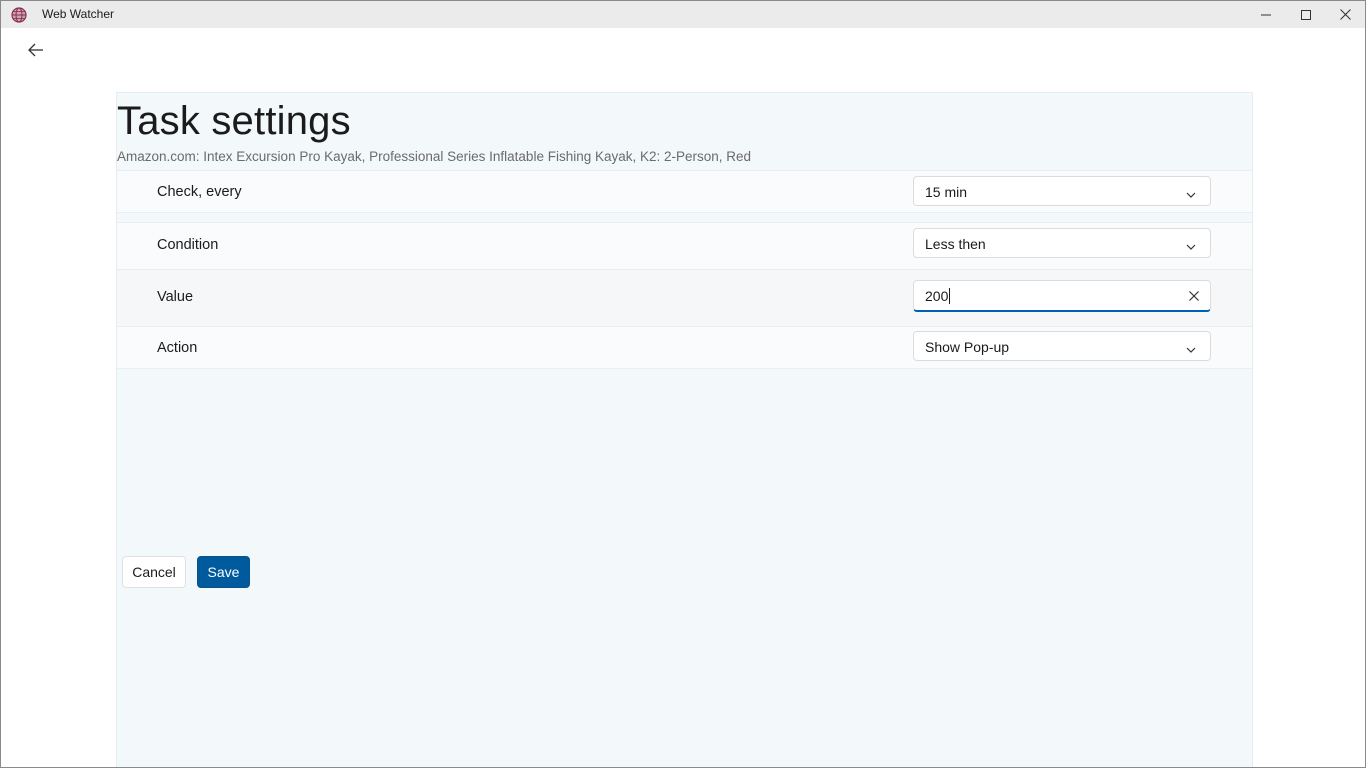  Describe the element at coordinates (19, 15) in the screenshot. I see `globe-icon` at that location.